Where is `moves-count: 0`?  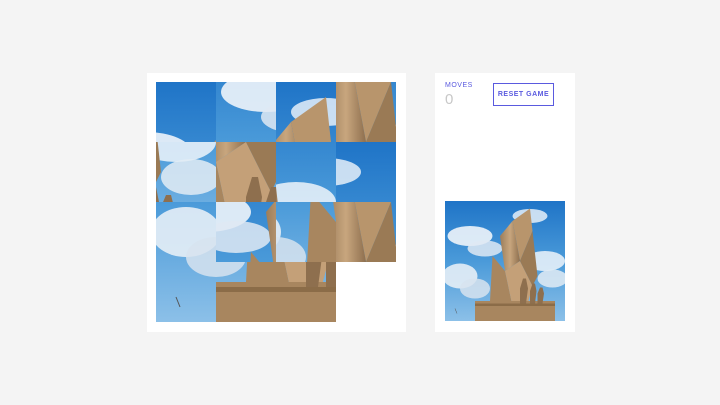
moves-count: 0 is located at coordinates (449, 99).